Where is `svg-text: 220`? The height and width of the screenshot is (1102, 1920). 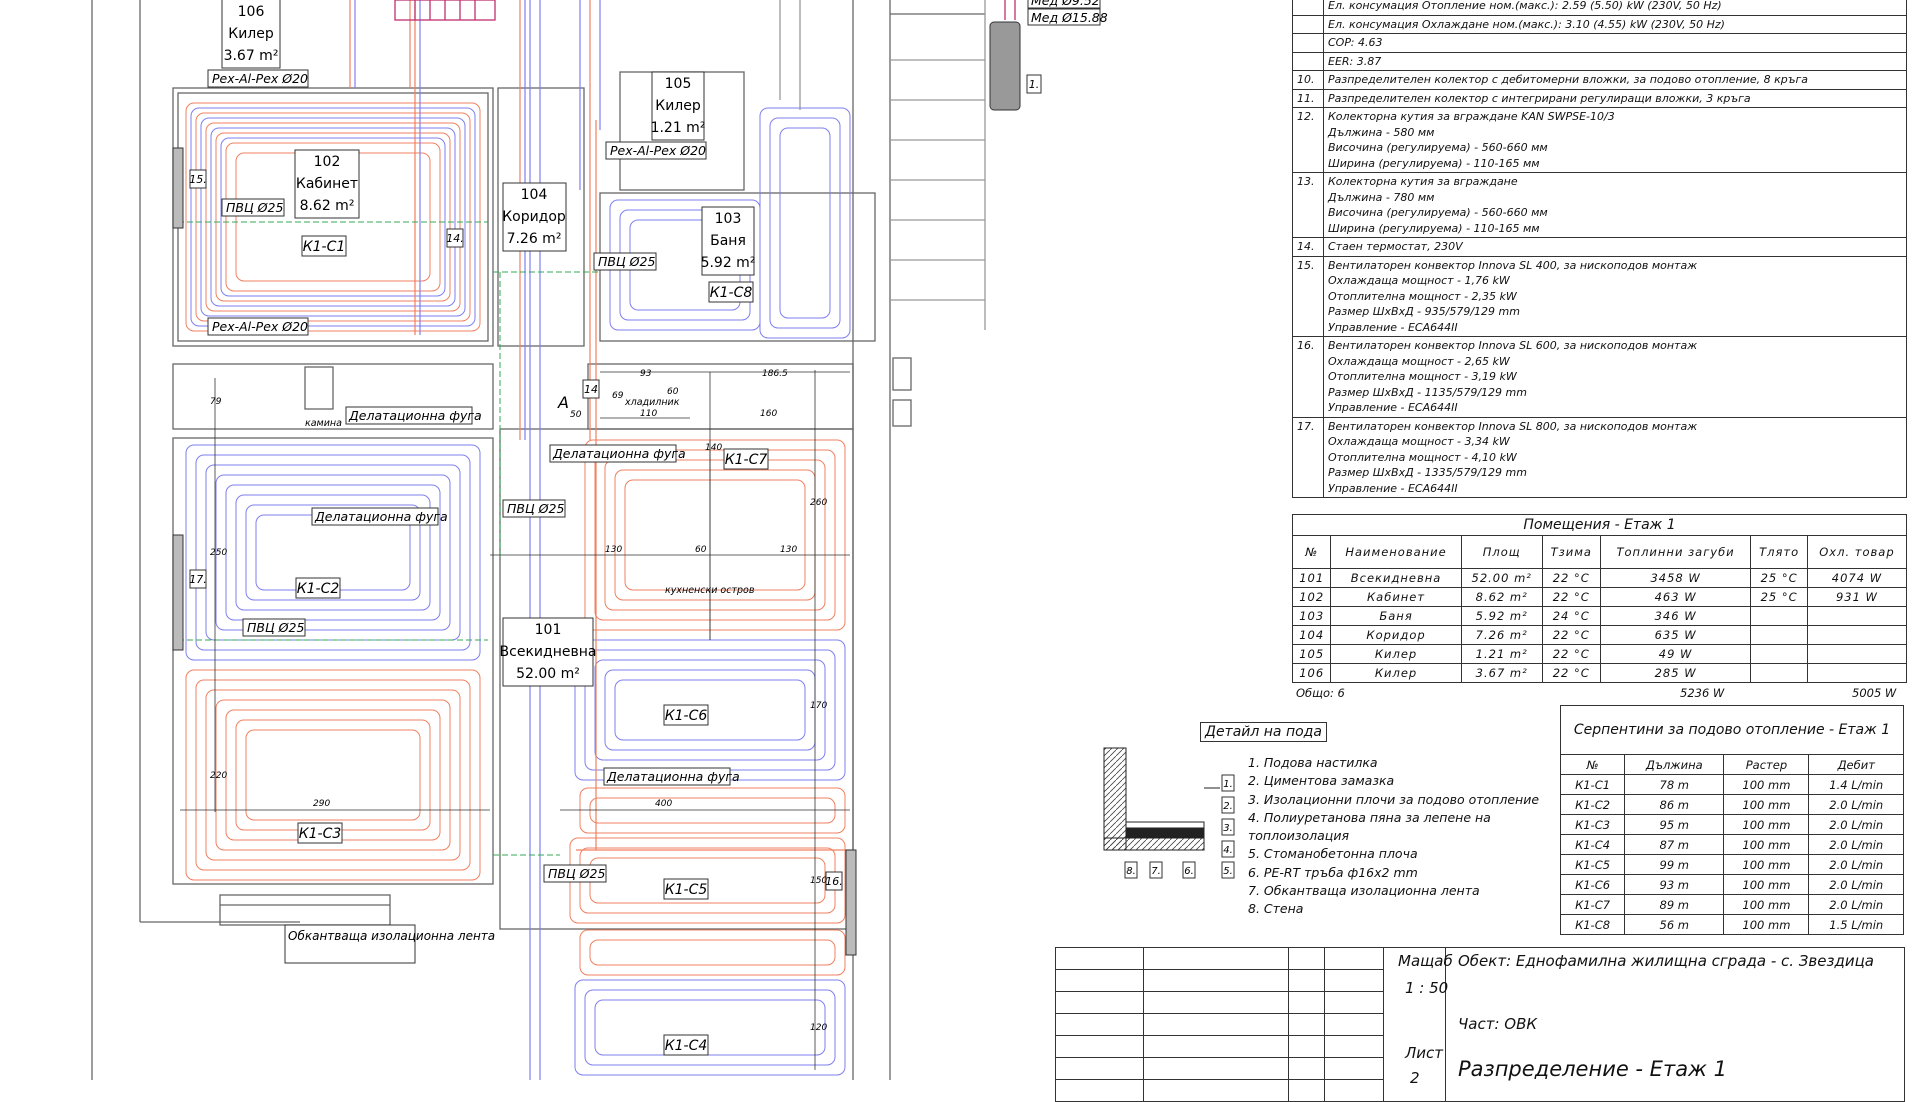 svg-text: 220 is located at coordinates (218, 776).